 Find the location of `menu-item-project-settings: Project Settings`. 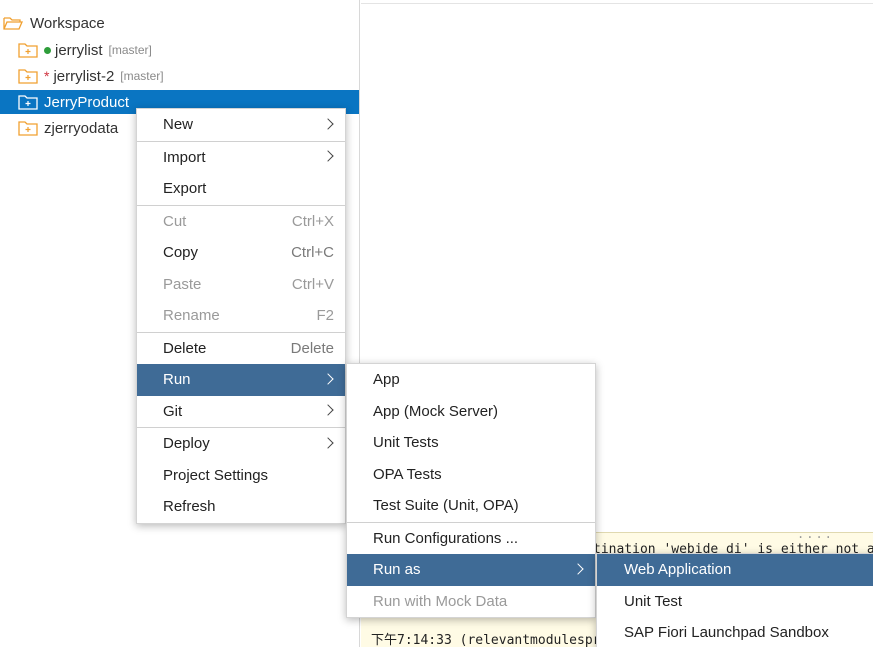

menu-item-project-settings: Project Settings is located at coordinates (241, 476).